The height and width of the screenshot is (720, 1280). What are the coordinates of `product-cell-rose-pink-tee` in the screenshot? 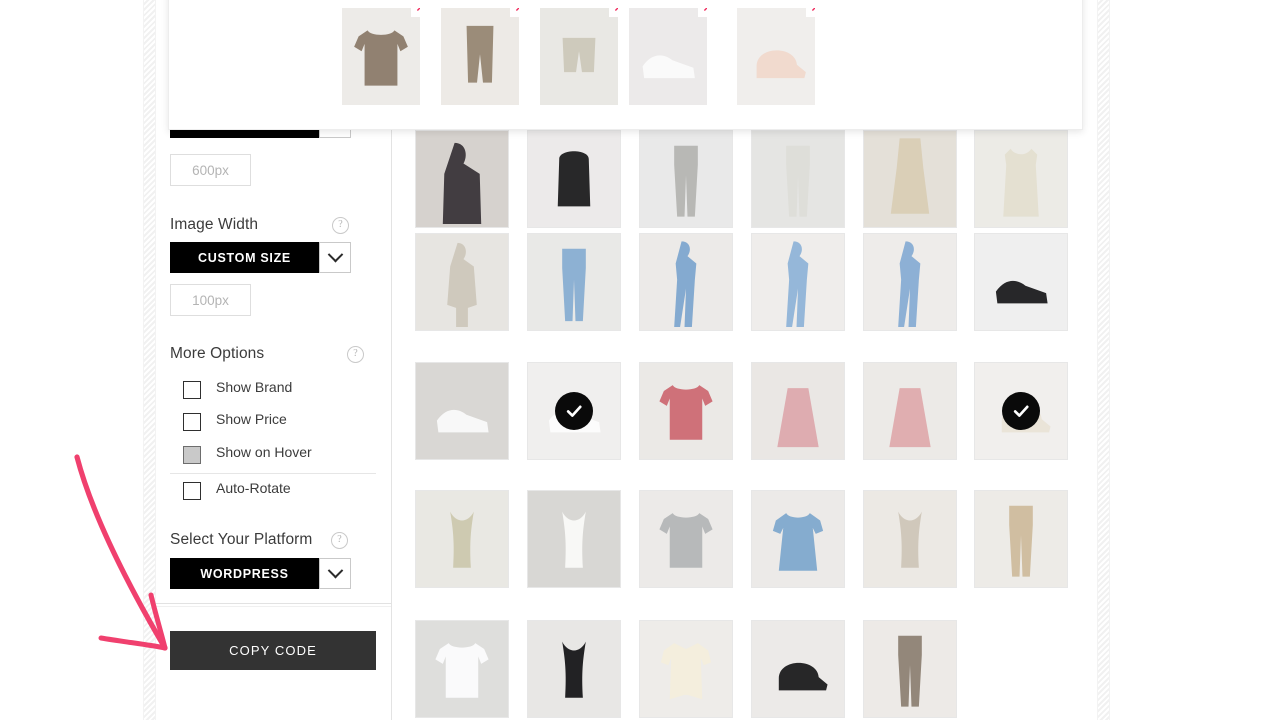 It's located at (686, 411).